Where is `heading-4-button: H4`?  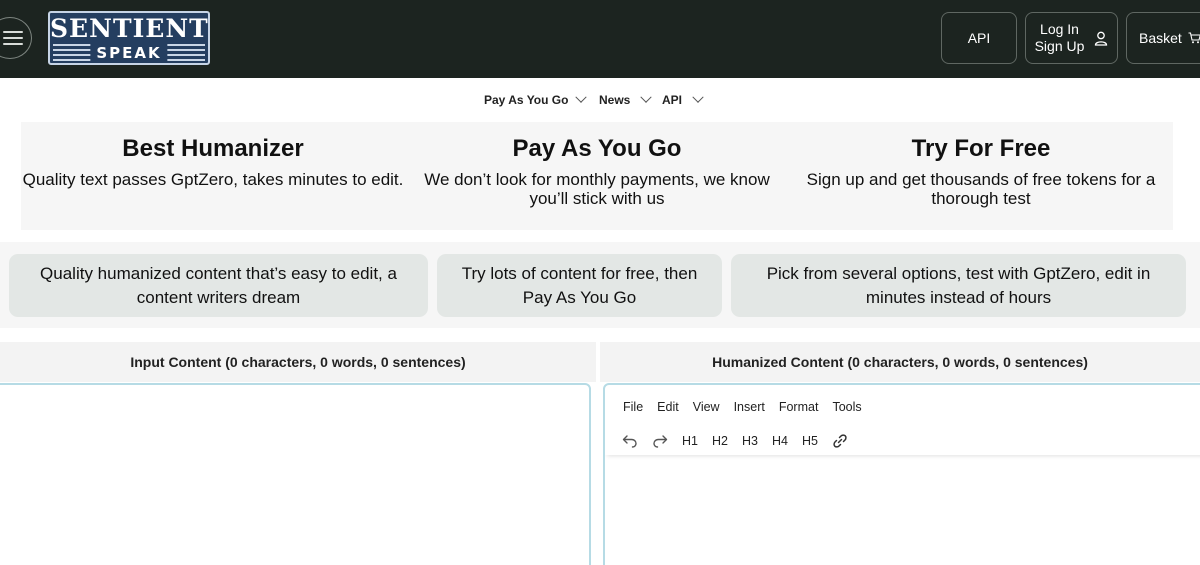
heading-4-button: H4 is located at coordinates (780, 441).